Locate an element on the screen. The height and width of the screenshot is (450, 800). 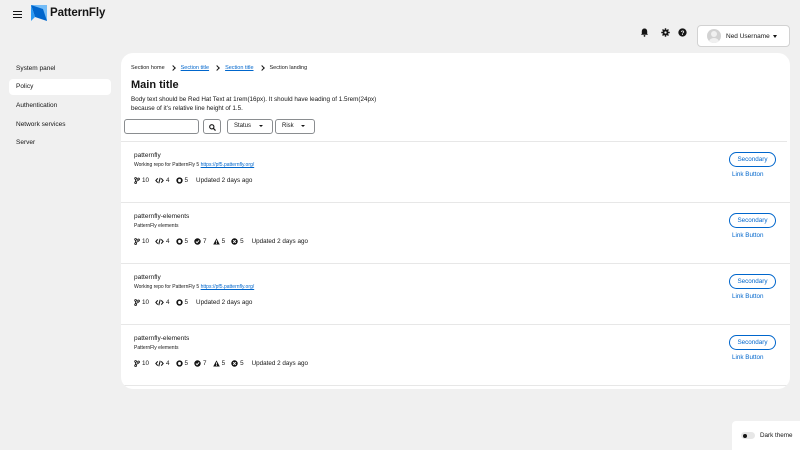
user-menu-toggle: Ned Username is located at coordinates (743, 36).